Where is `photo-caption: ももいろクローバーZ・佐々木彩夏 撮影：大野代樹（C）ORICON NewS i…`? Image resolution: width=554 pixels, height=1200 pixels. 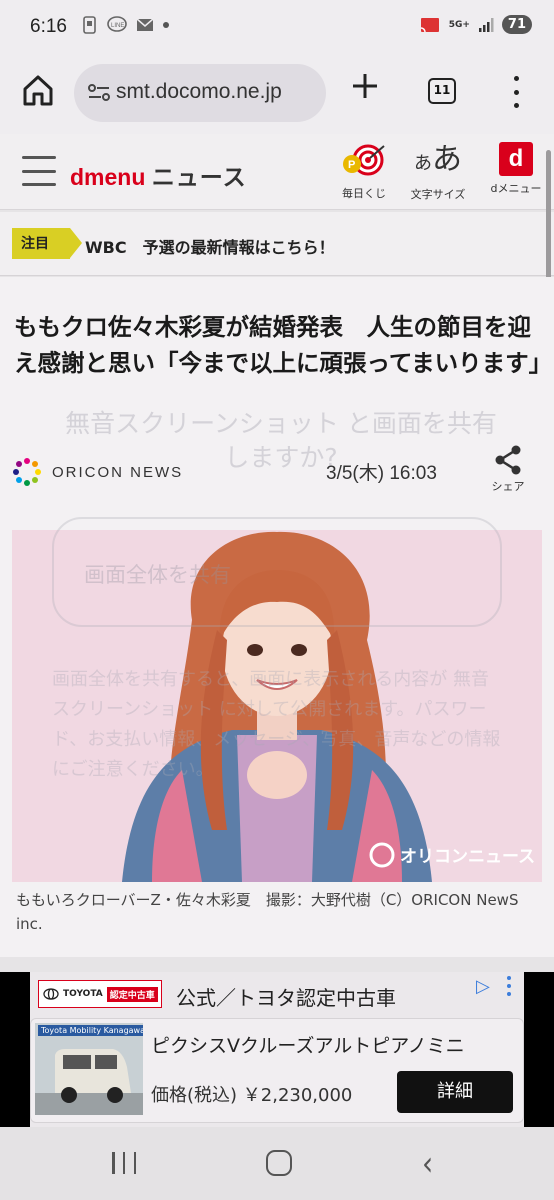
photo-caption: ももいろクローバーZ・佐々木彩夏 撮影：大野代樹（C）ORICON NewS i… is located at coordinates (267, 912).